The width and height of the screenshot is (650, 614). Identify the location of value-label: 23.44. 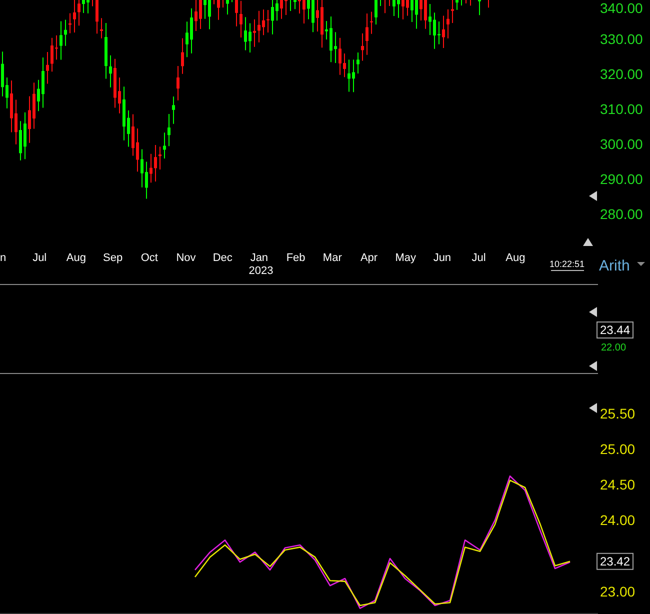
(615, 330).